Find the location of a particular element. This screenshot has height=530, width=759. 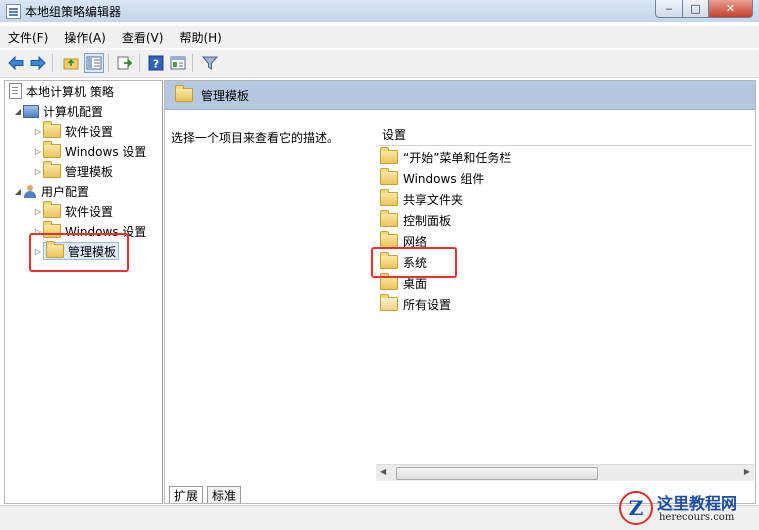

tree-node-user-config: ◢ 用户配置 is located at coordinates (51, 191).